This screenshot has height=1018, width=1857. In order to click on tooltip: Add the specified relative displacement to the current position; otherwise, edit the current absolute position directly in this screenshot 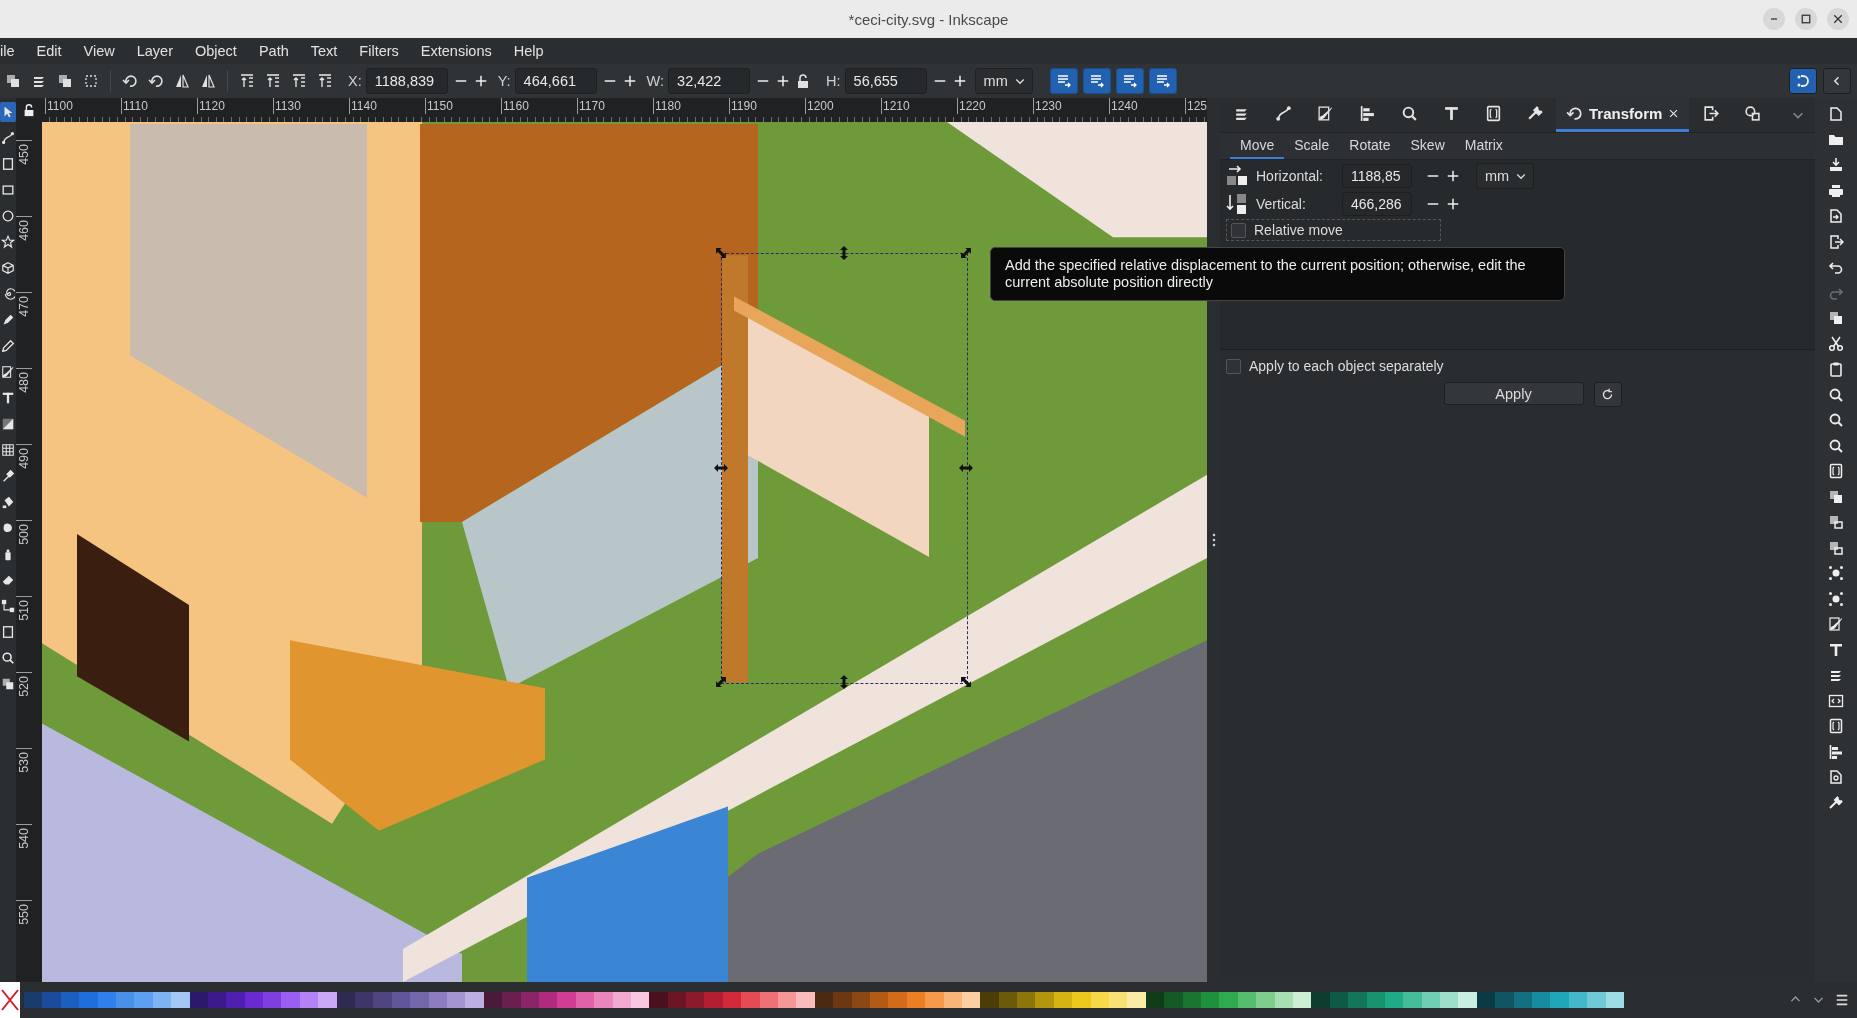, I will do `click(1277, 274)`.